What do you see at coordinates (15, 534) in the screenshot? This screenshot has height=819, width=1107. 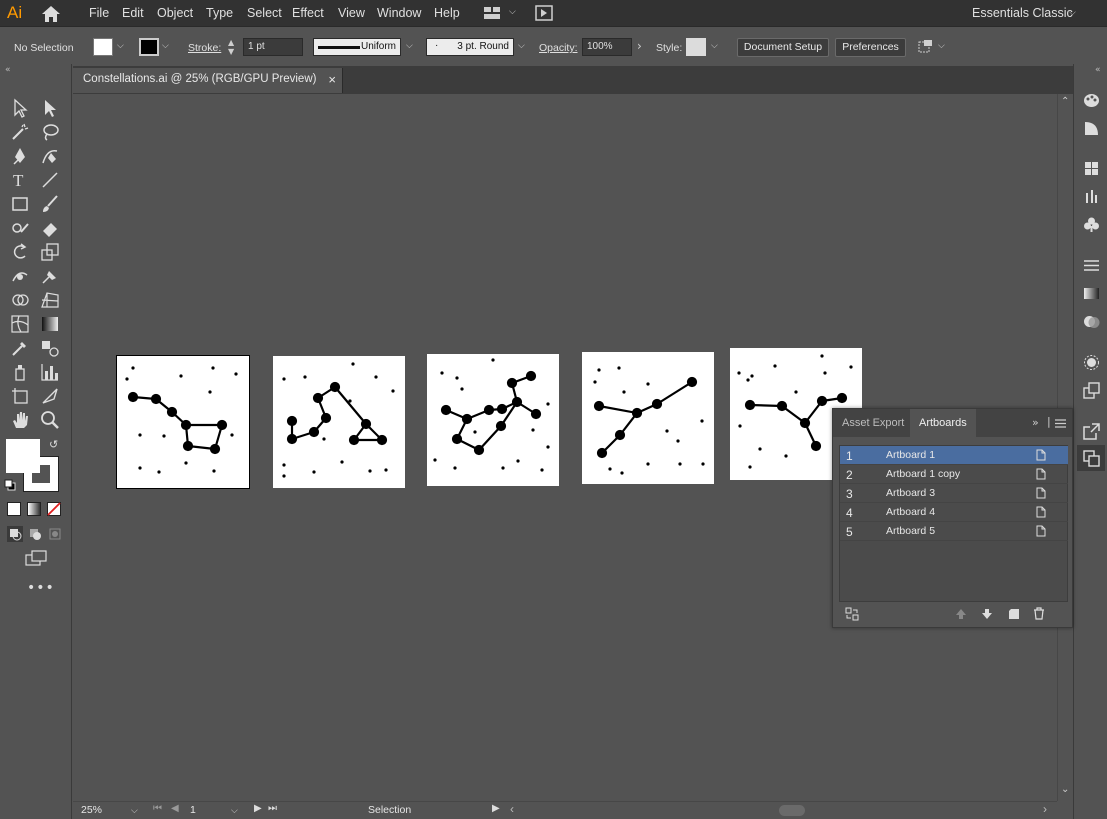 I see `draw-normal-icon` at bounding box center [15, 534].